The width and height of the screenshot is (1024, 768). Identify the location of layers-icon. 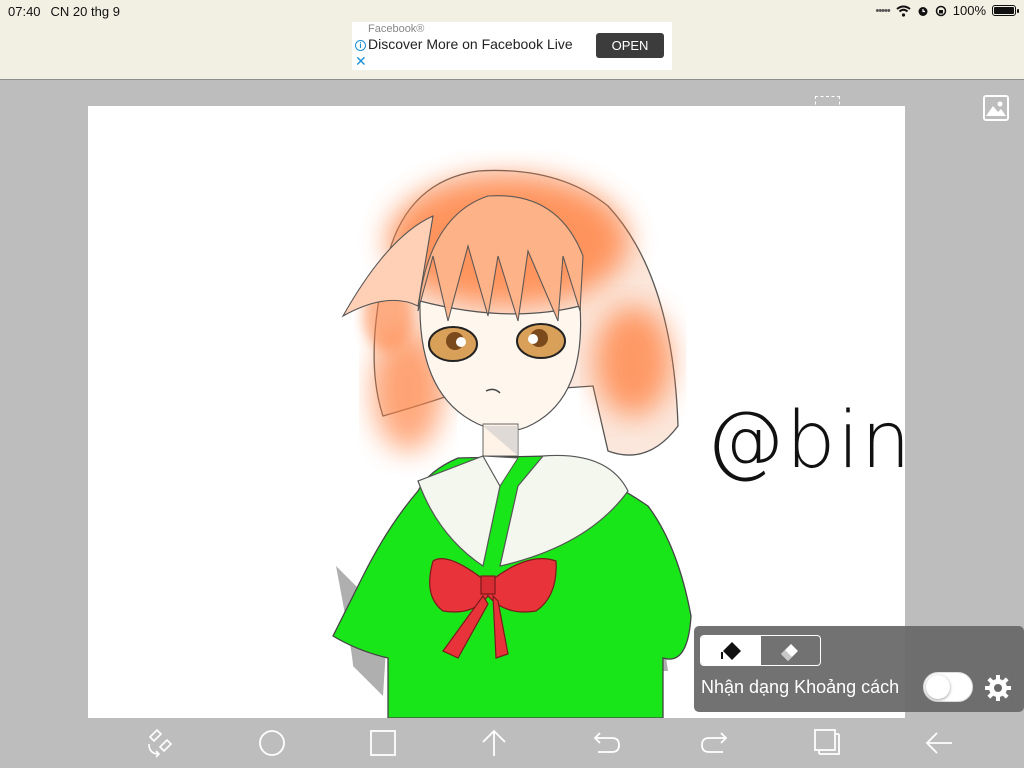
(828, 743).